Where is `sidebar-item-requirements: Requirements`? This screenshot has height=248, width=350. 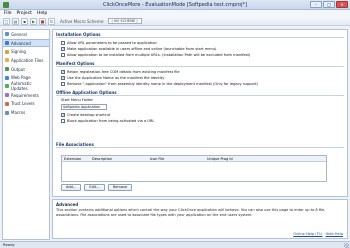
sidebar-item-requirements: Requirements is located at coordinates (26, 95).